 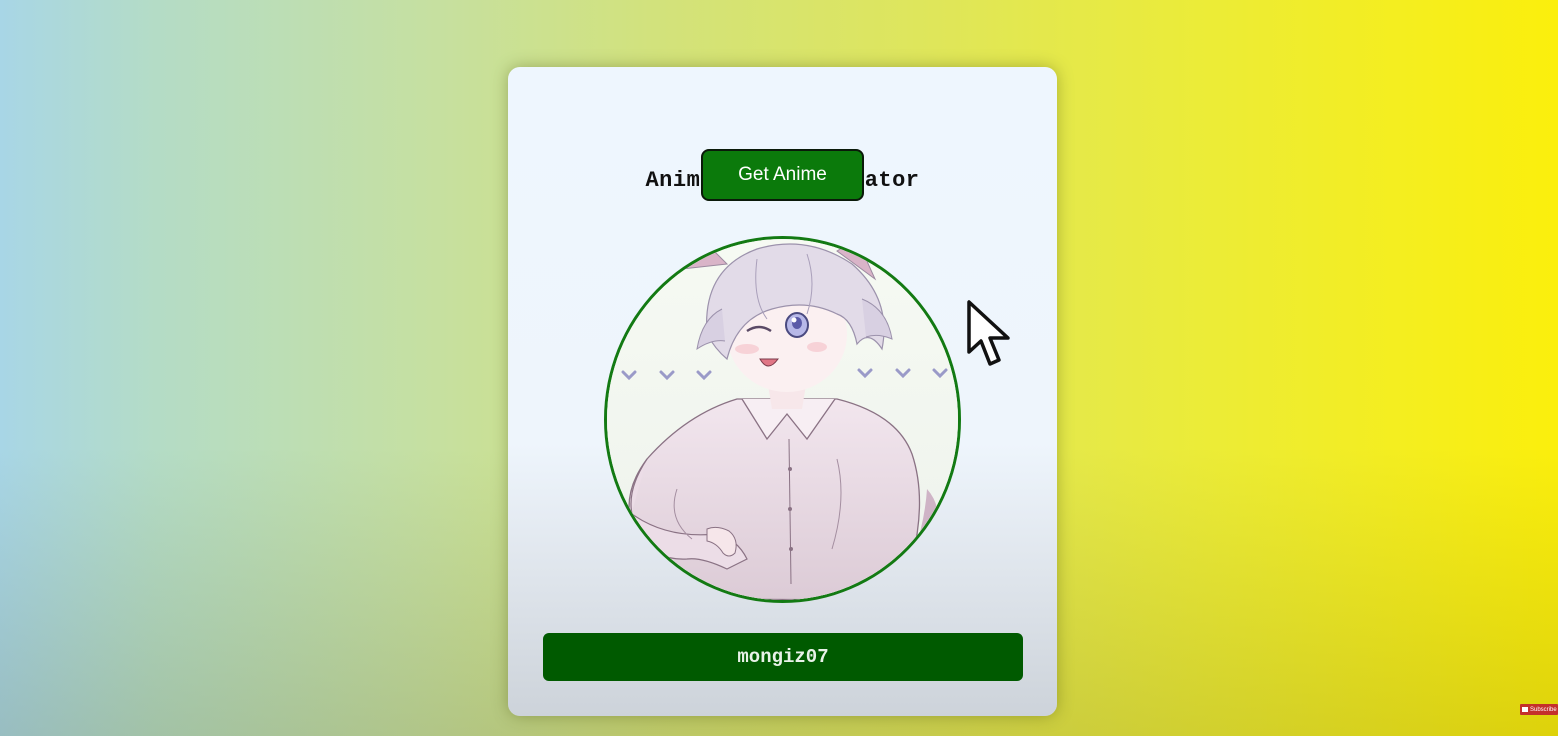 I want to click on youtube-play-icon, so click(x=1525, y=709).